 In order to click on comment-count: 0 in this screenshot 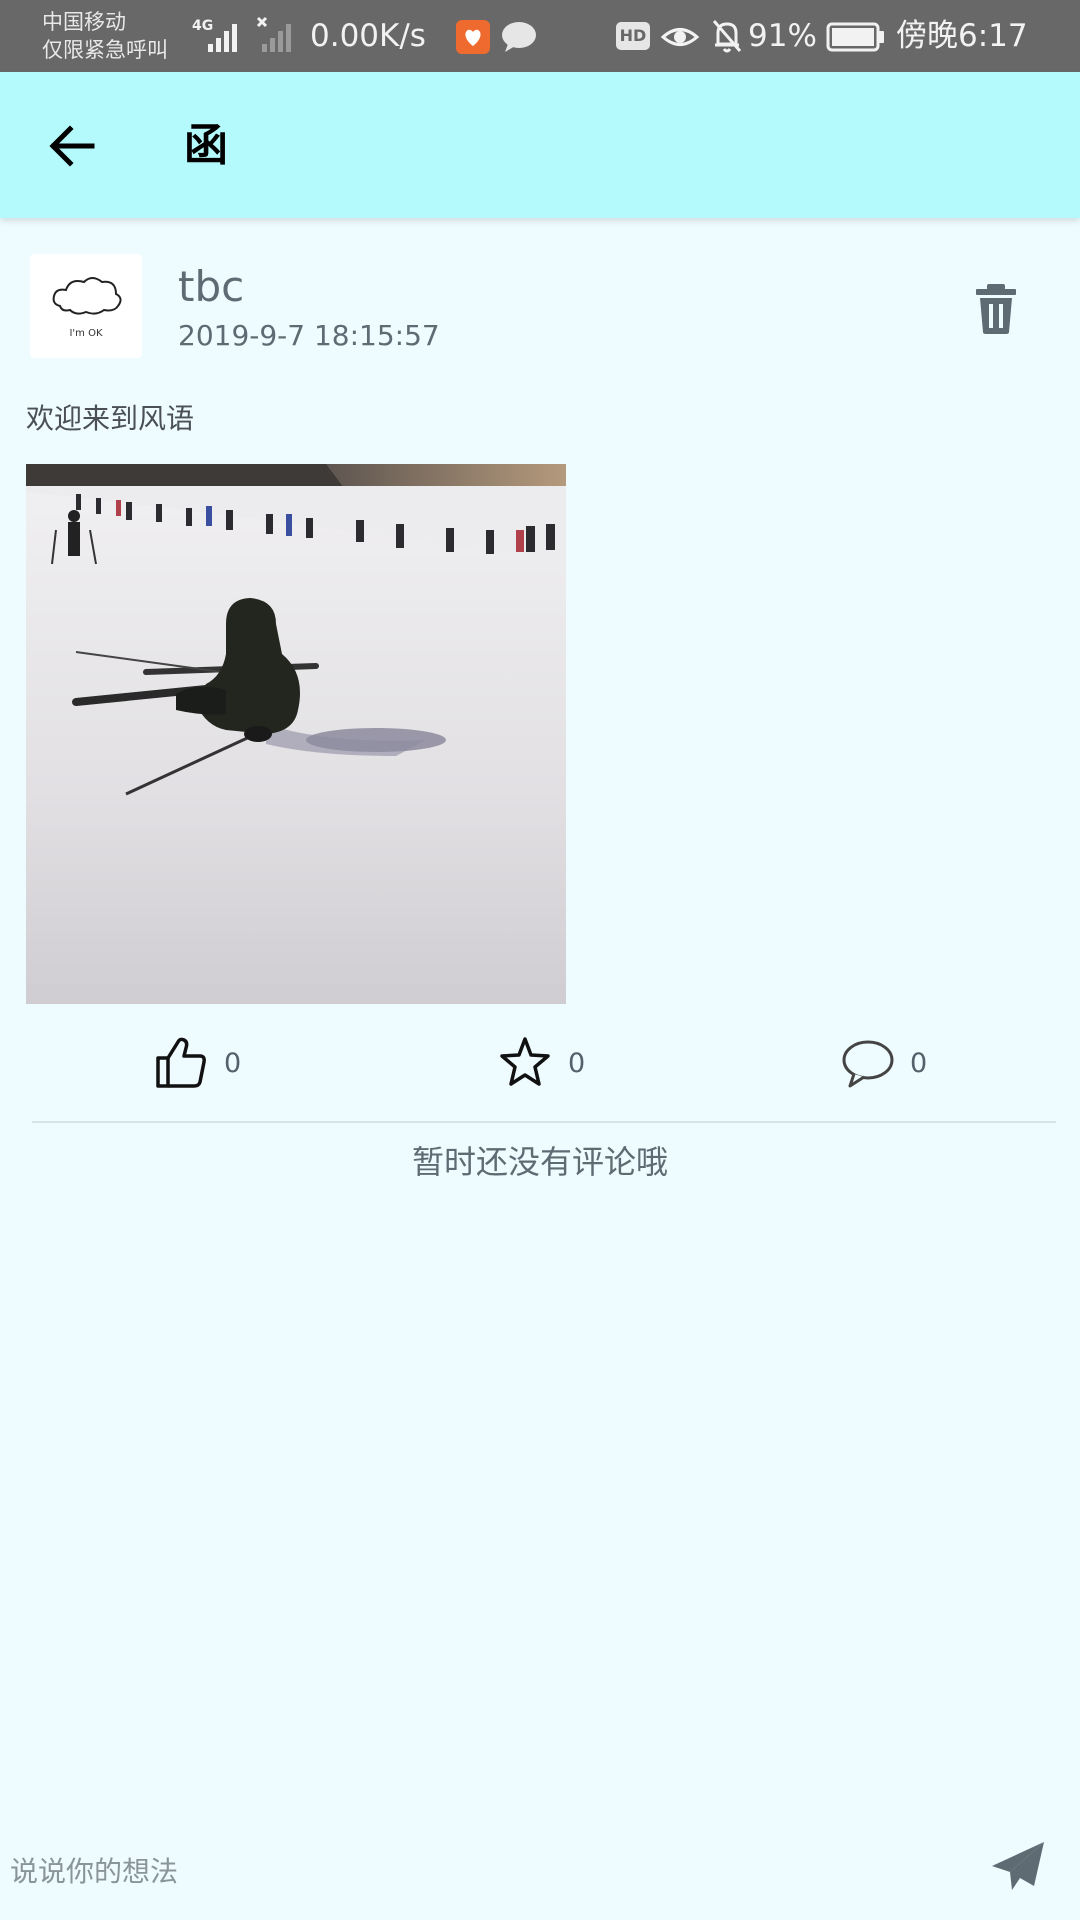, I will do `click(919, 1063)`.